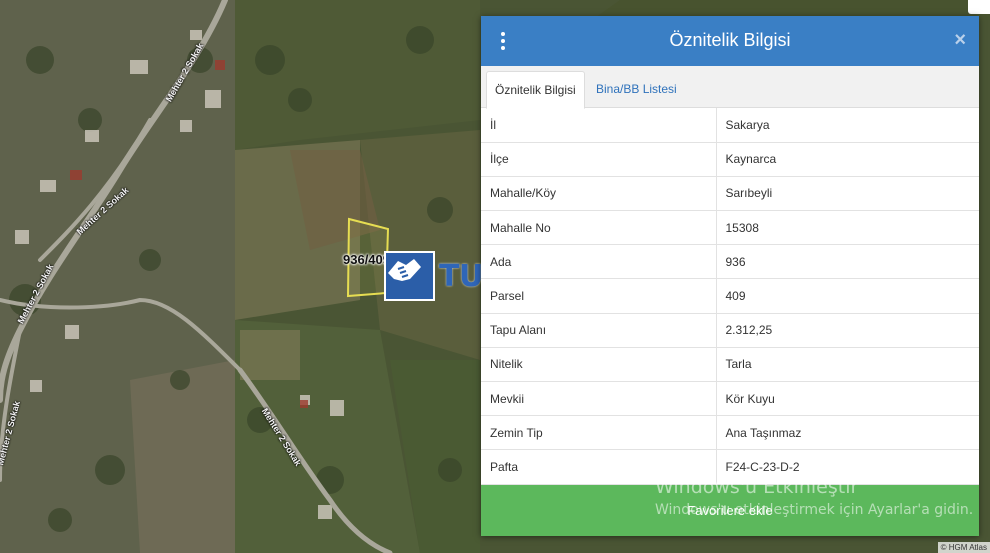 This screenshot has height=553, width=990. I want to click on table-row: Pafta F24-C-23-D-2, so click(730, 467).